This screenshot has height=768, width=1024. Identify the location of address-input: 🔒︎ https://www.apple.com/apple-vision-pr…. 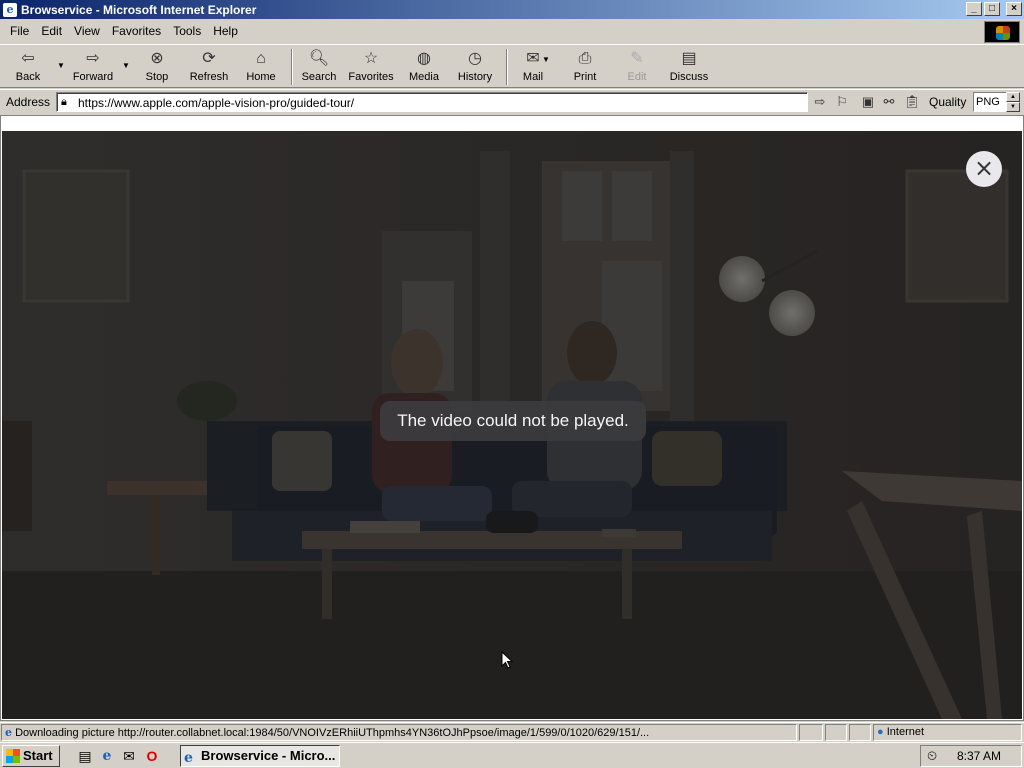
(432, 102).